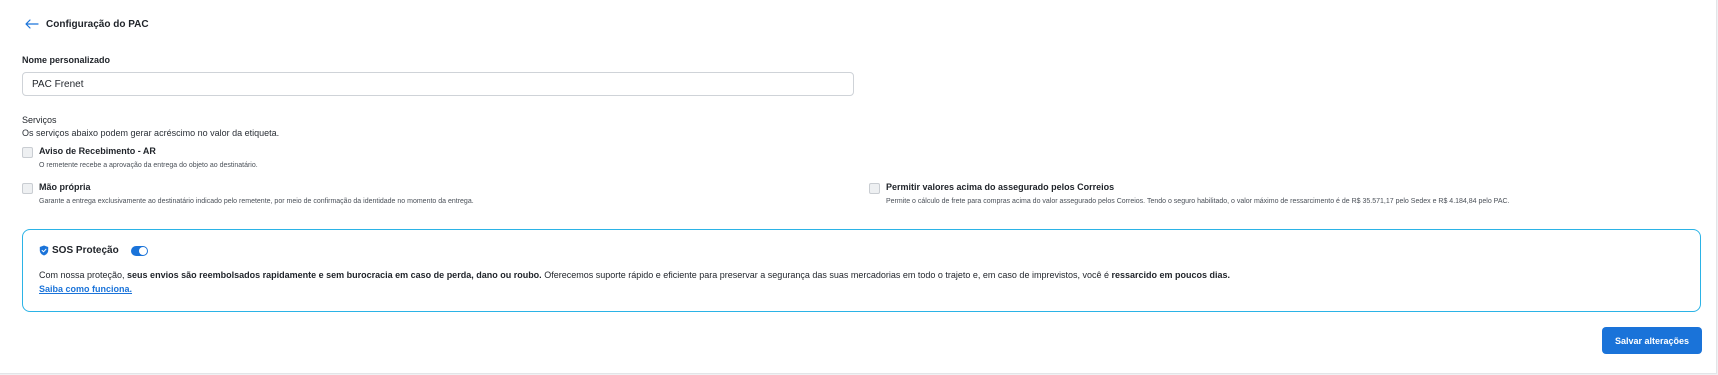  I want to click on sos-header: SOS Proteção, so click(93, 250).